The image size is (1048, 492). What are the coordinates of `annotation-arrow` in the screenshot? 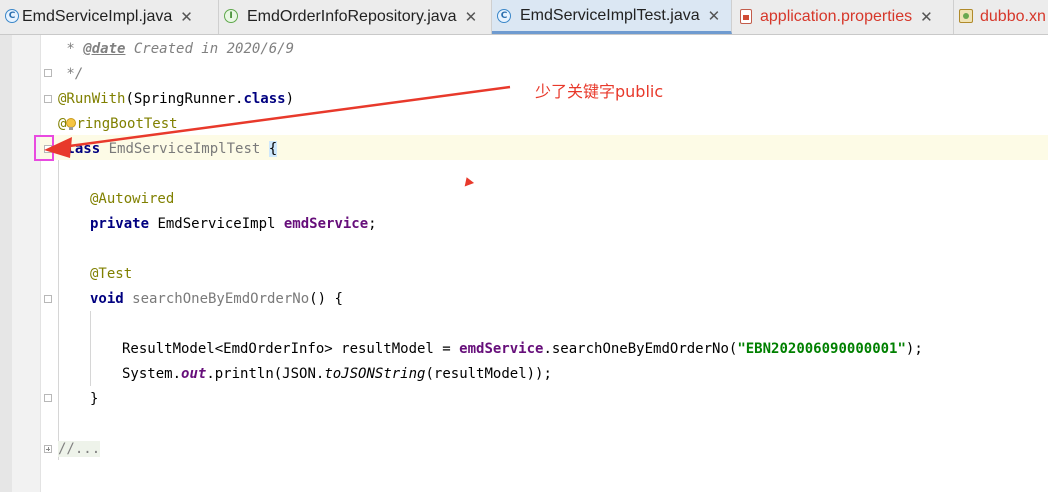 It's located at (277, 121).